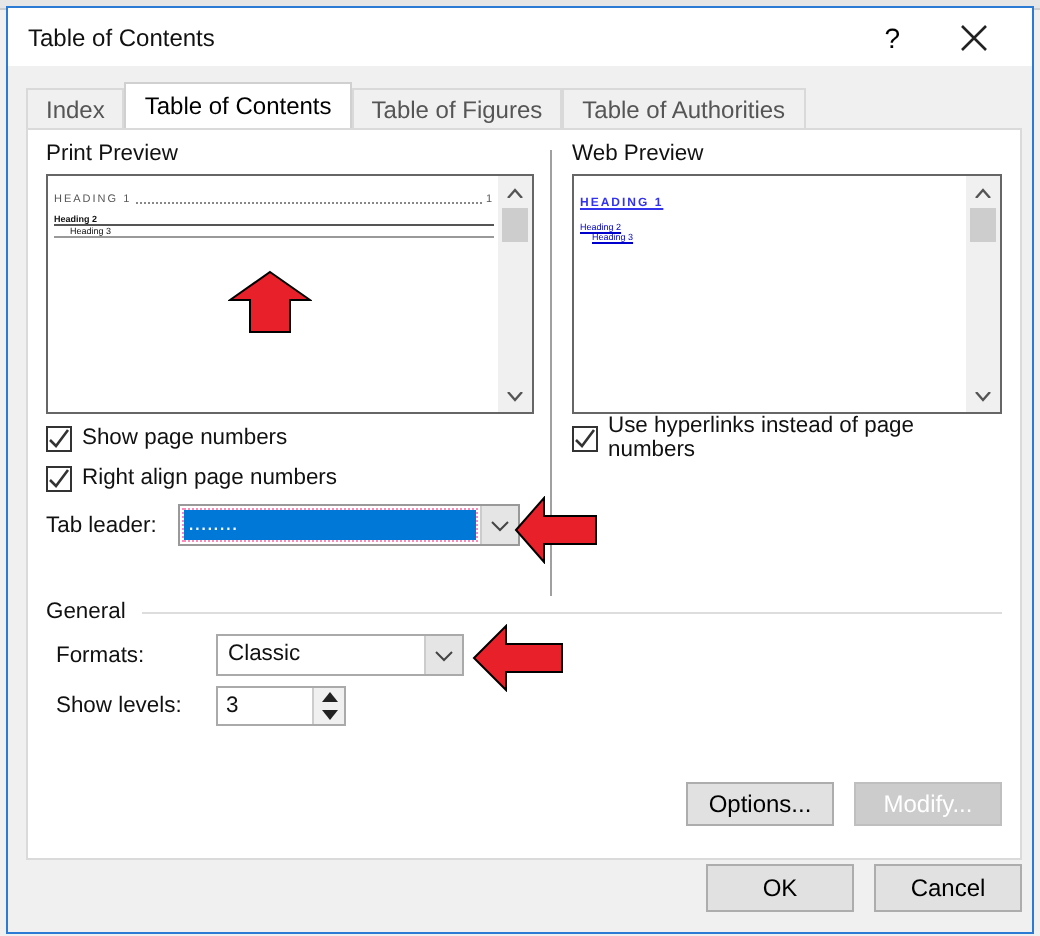 This screenshot has width=1040, height=936. What do you see at coordinates (75, 108) in the screenshot?
I see `tab: Index` at bounding box center [75, 108].